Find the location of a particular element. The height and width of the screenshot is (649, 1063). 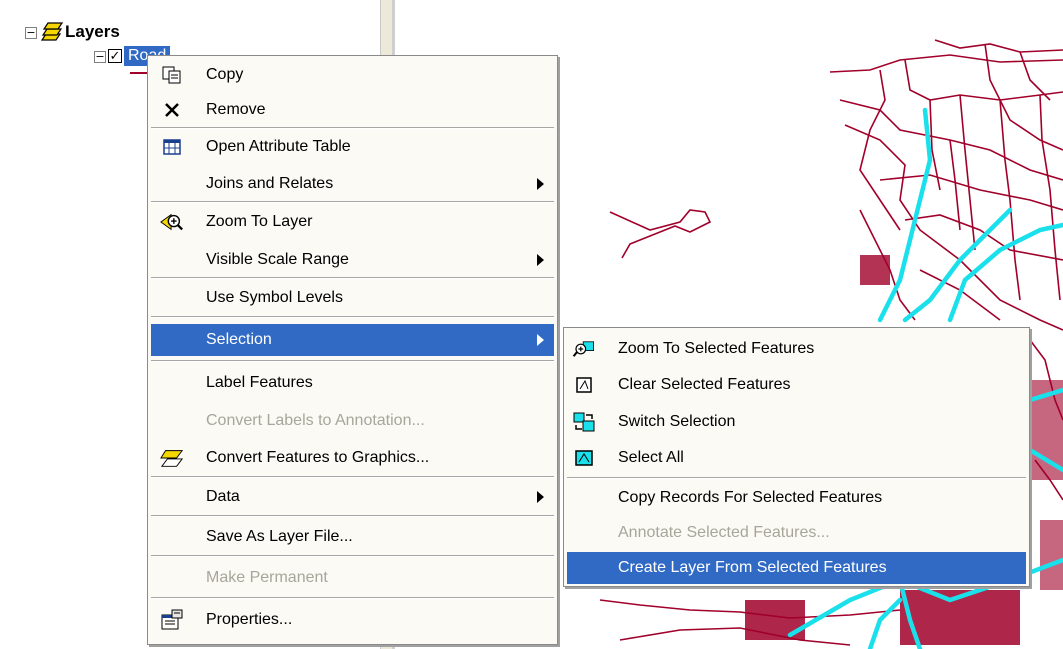

convert-graphics-icon is located at coordinates (172, 458).